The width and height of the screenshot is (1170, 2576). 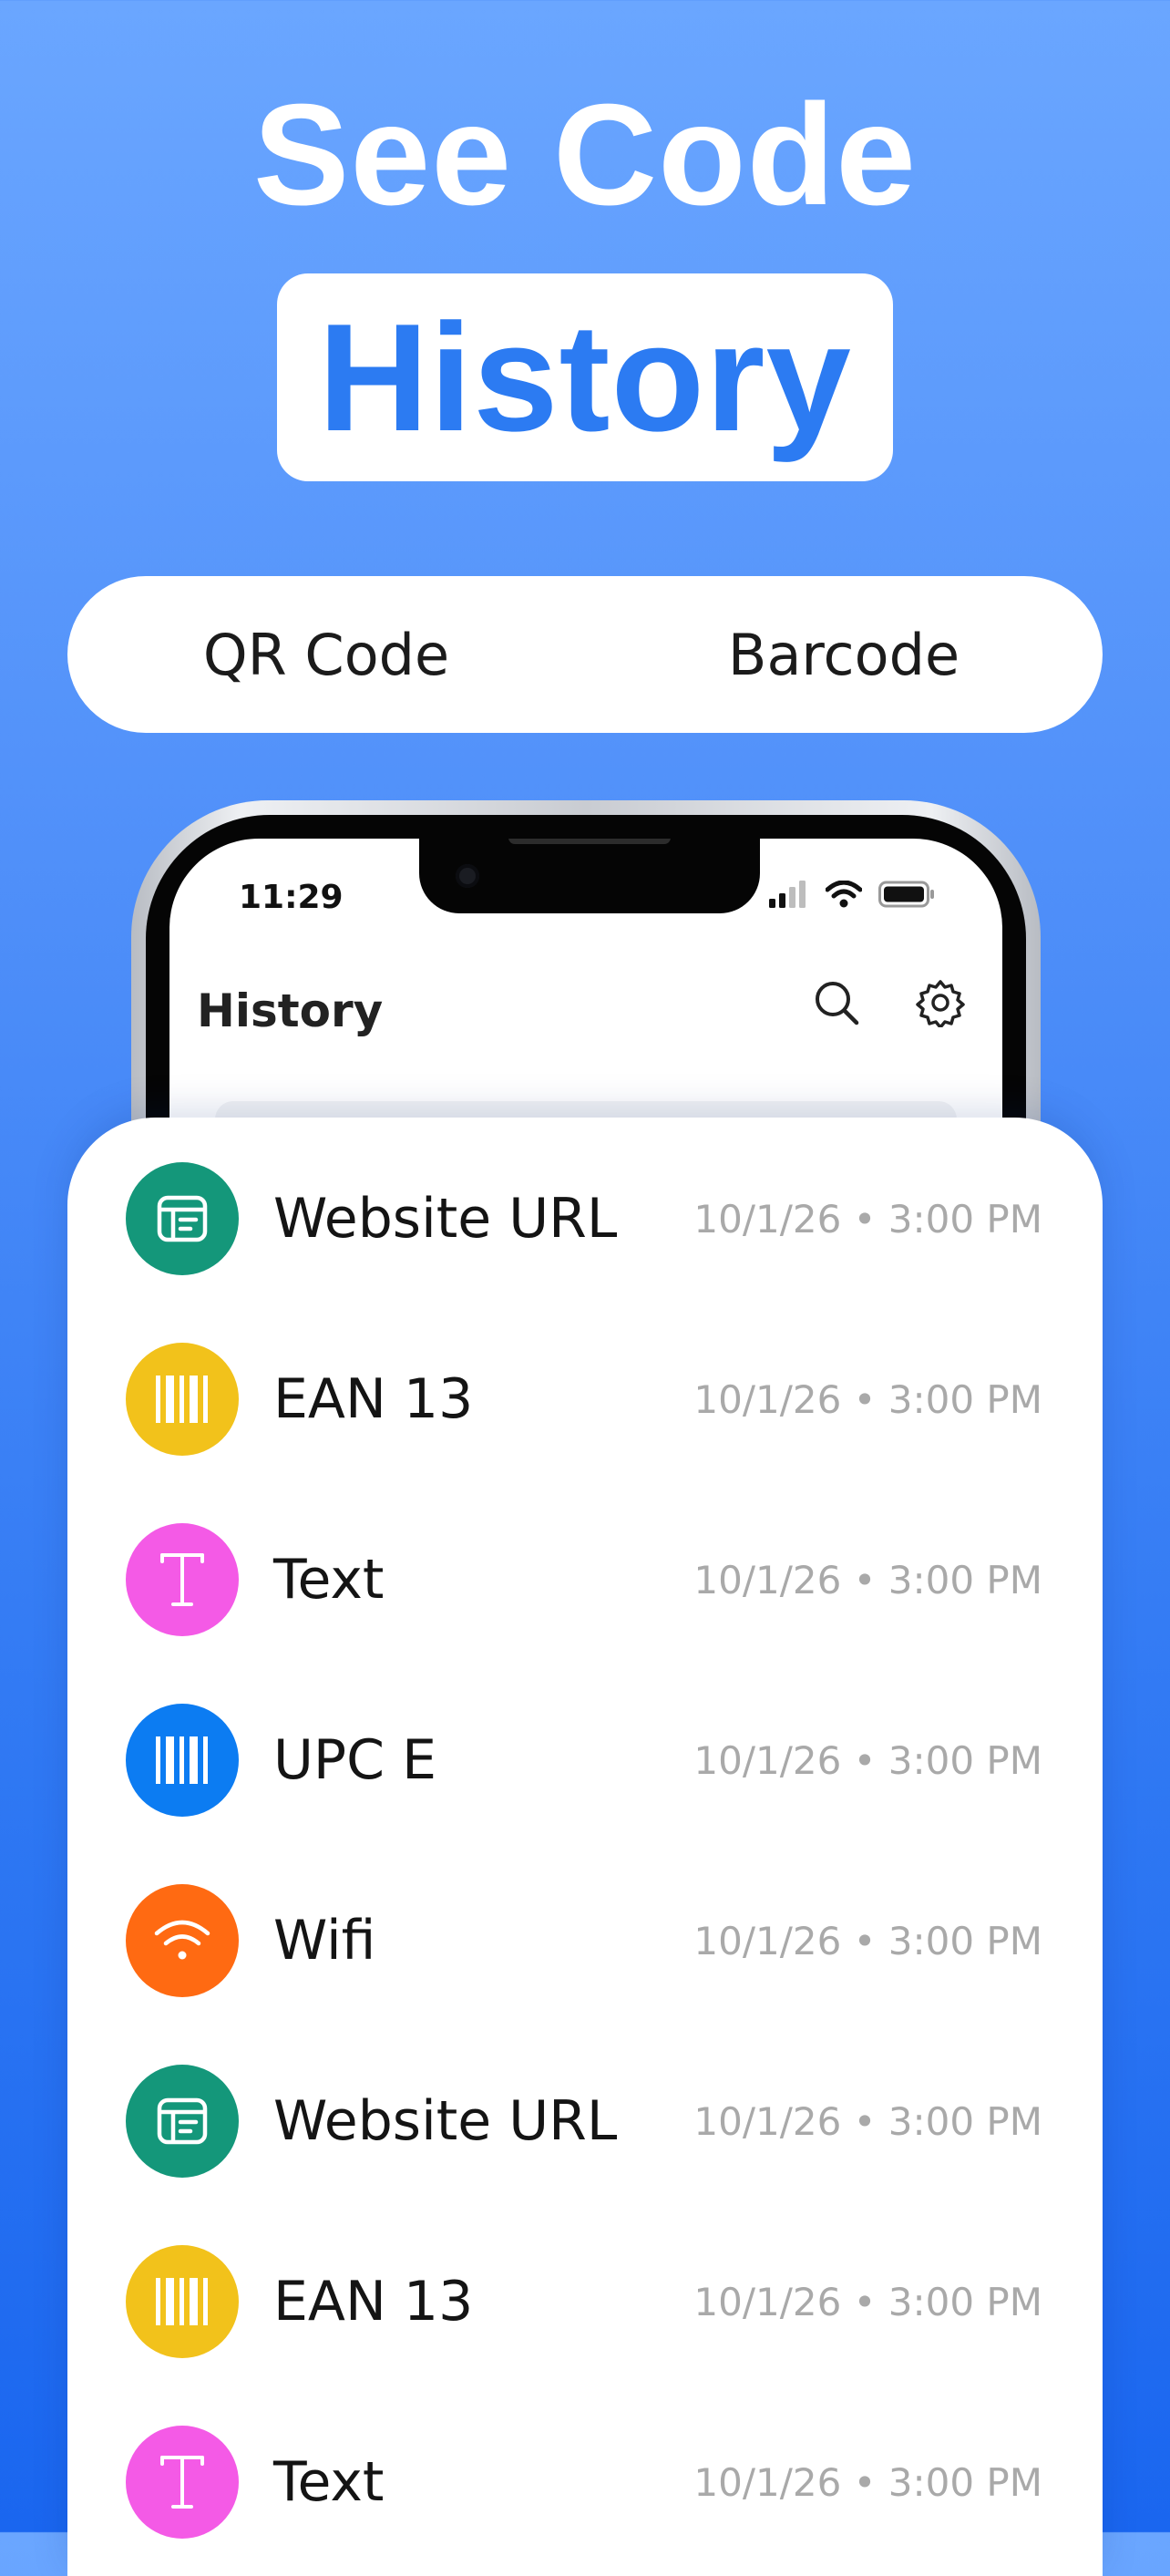 I want to click on wifi-icon, so click(x=182, y=1940).